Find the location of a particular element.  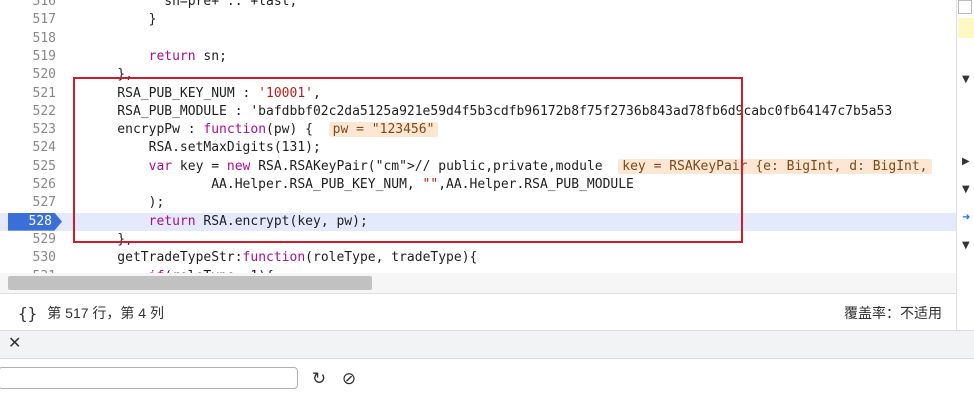

code-line: 517 } is located at coordinates (478, 20).